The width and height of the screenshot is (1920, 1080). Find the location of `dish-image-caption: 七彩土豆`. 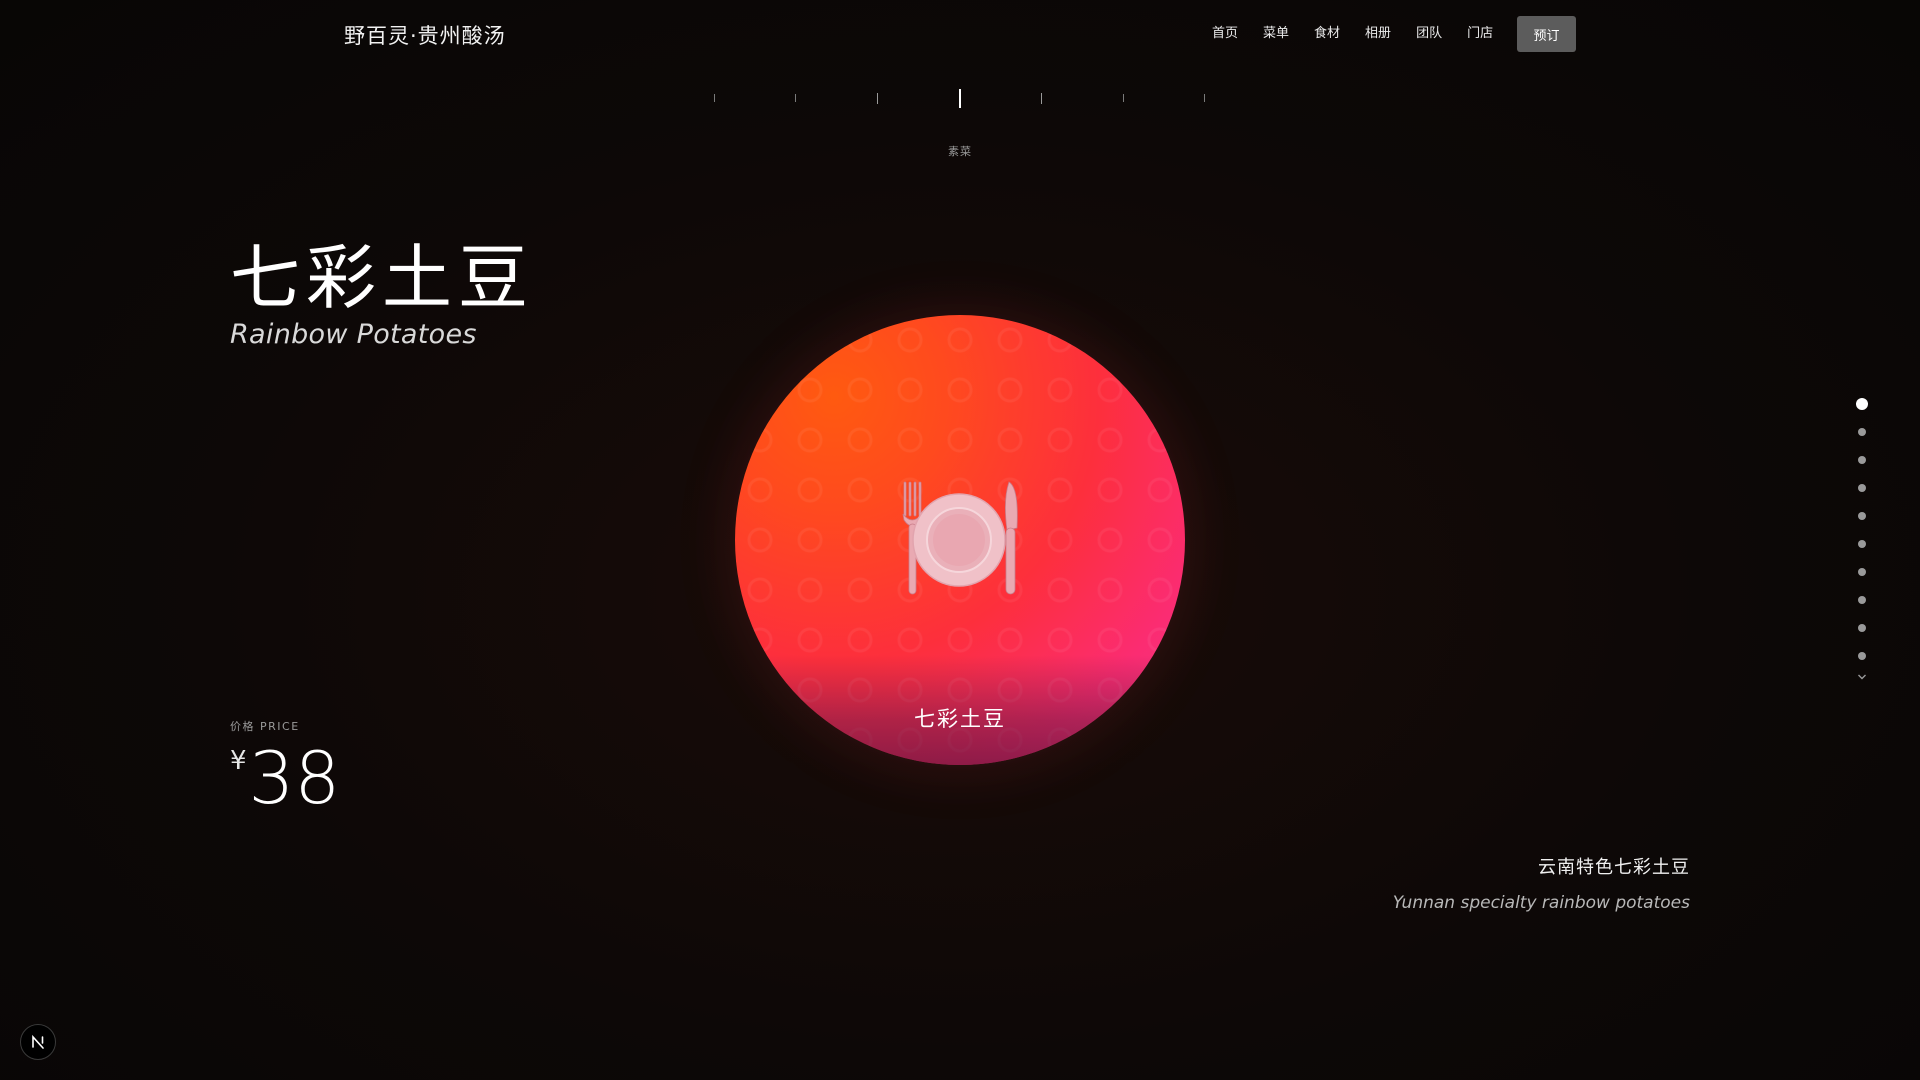

dish-image-caption: 七彩土豆 is located at coordinates (960, 719).